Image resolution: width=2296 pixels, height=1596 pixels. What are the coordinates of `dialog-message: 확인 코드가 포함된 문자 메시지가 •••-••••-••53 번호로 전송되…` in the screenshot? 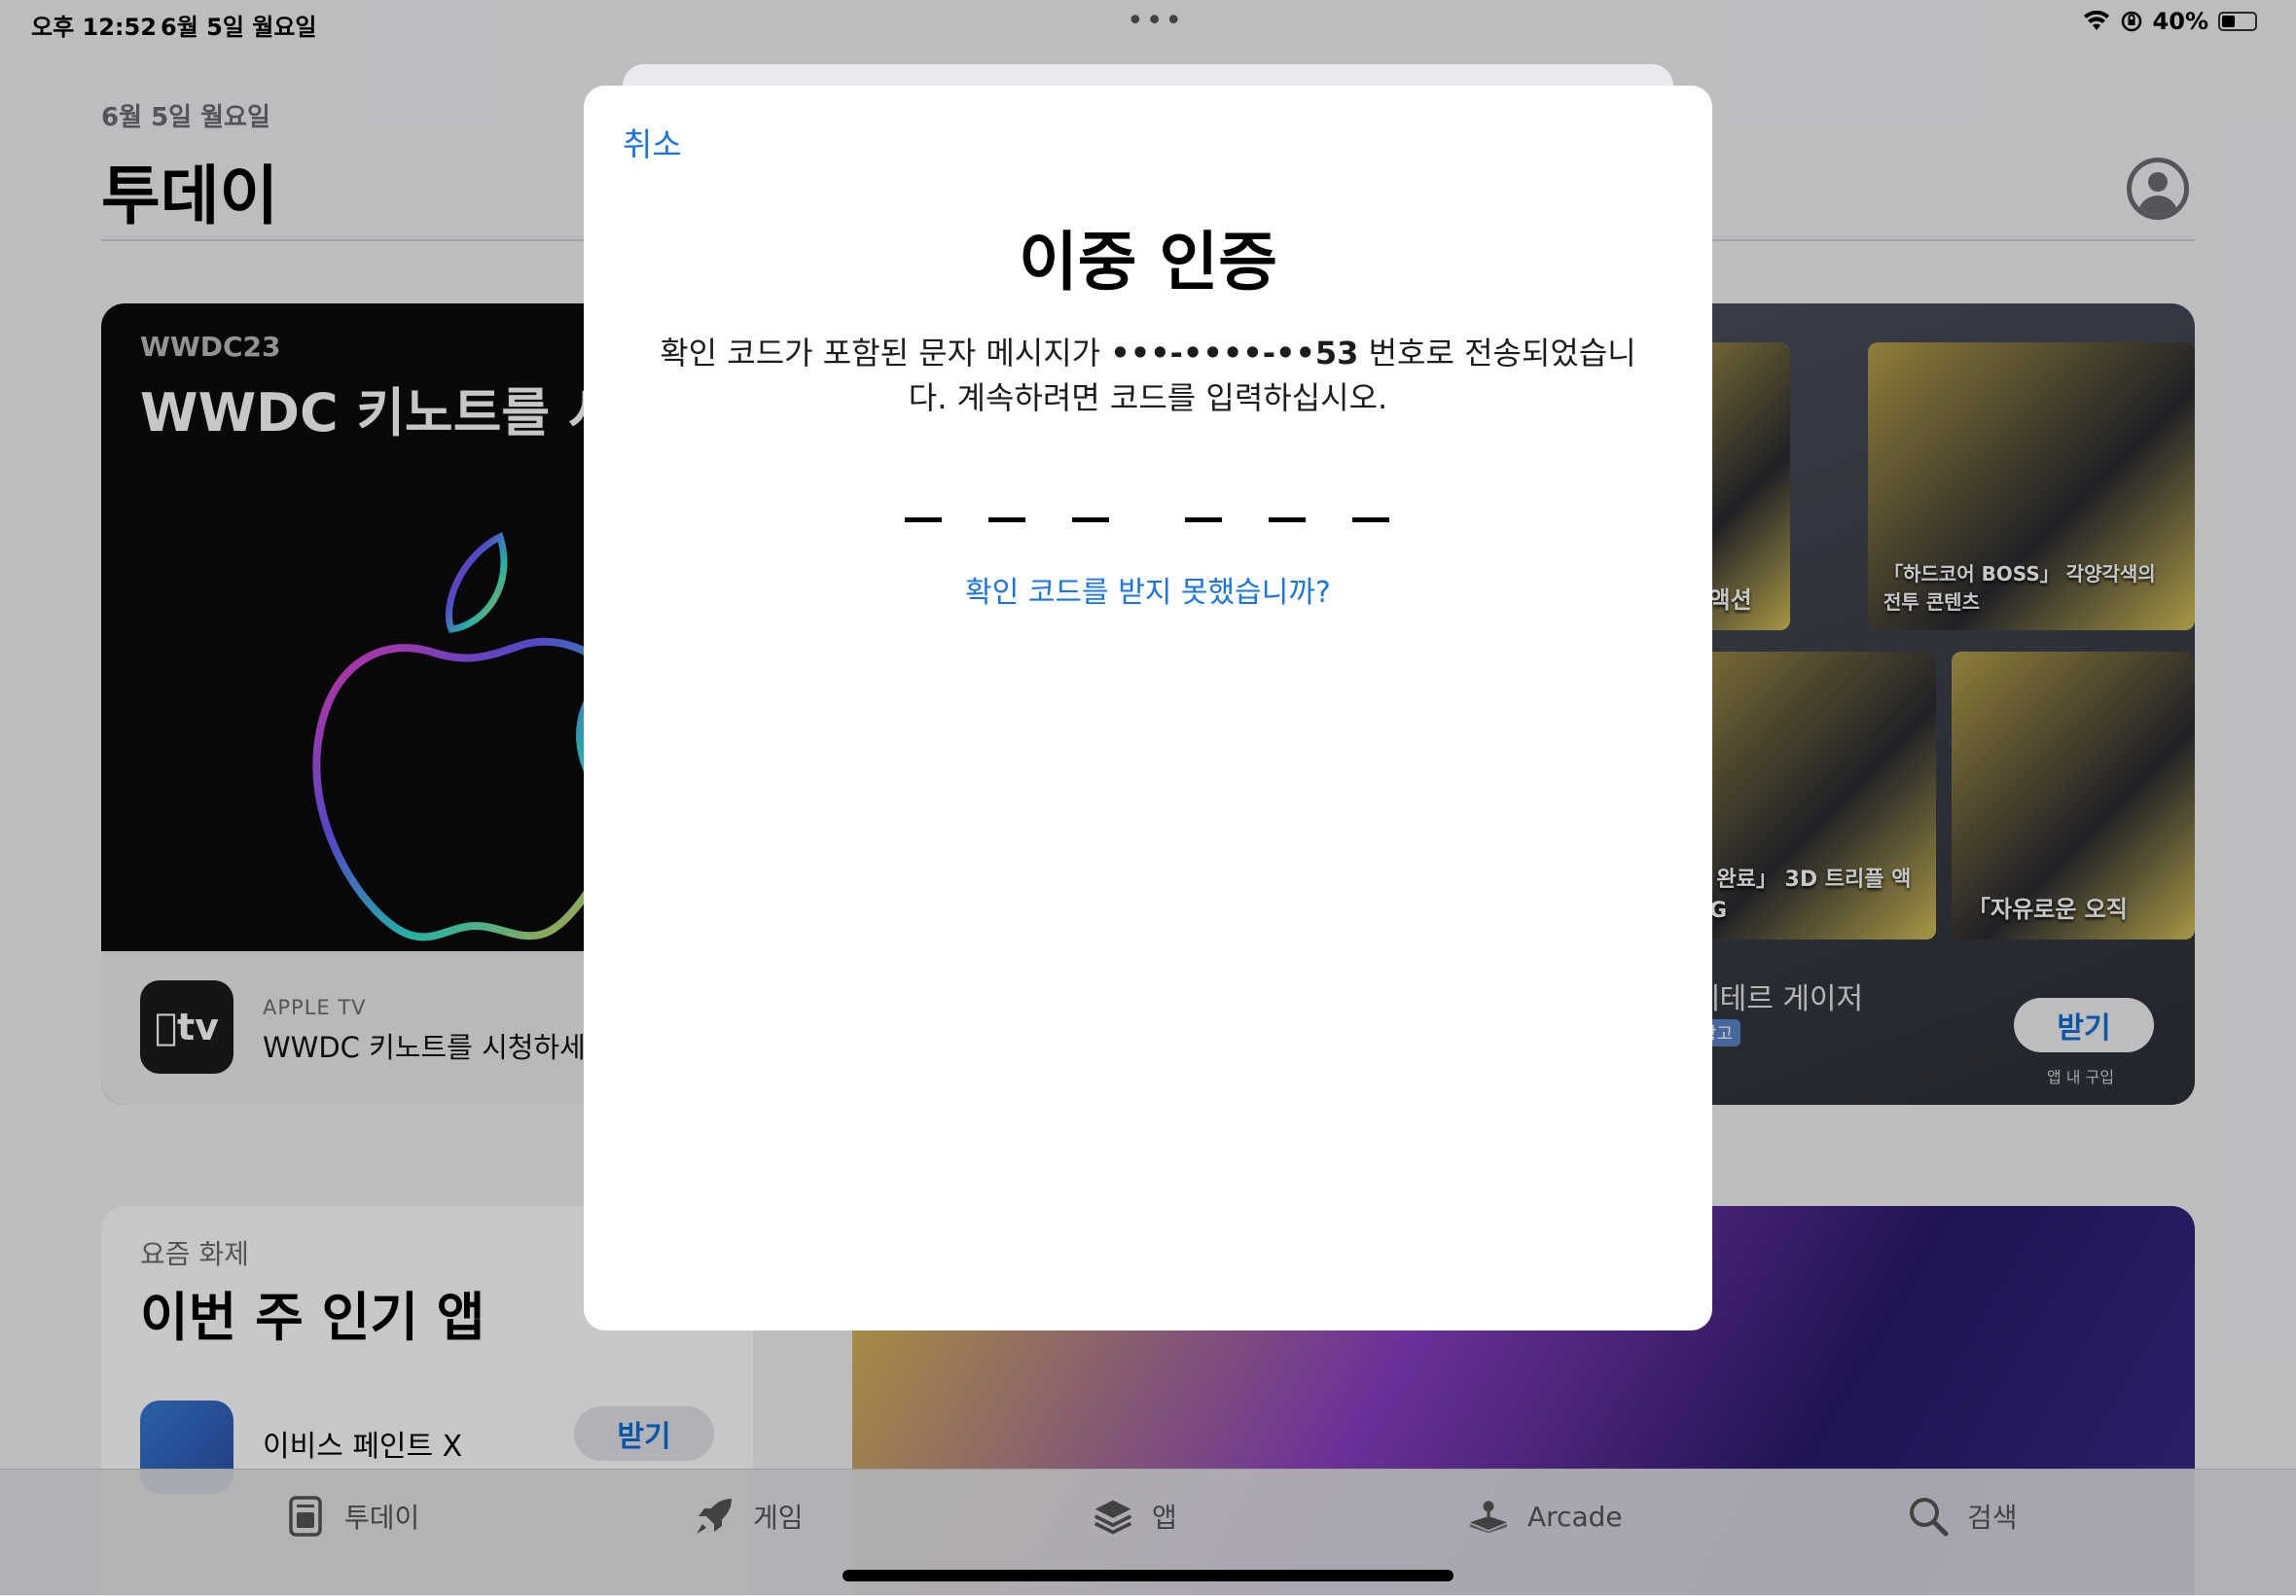 It's located at (1148, 376).